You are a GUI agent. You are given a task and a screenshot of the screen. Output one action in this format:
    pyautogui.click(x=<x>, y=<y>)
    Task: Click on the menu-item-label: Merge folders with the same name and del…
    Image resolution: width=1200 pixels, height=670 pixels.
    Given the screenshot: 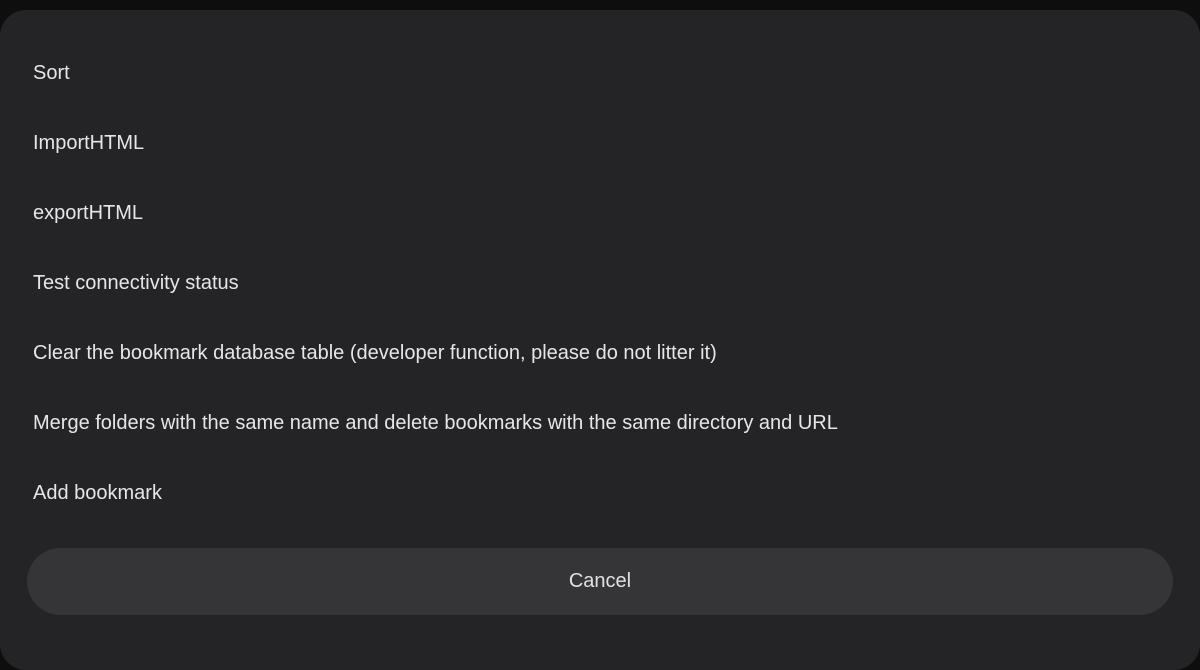 What is the action you would take?
    pyautogui.click(x=435, y=423)
    